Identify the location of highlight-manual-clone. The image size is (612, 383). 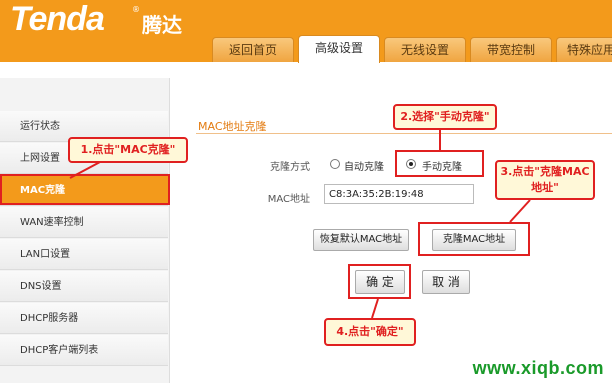
(439, 163).